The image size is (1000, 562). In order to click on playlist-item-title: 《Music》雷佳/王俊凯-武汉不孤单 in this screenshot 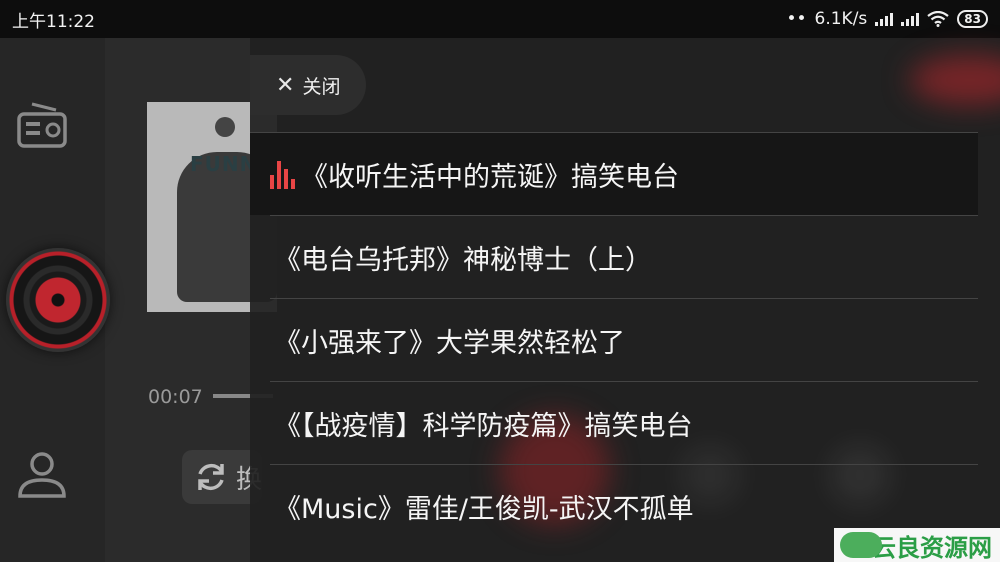, I will do `click(484, 509)`.